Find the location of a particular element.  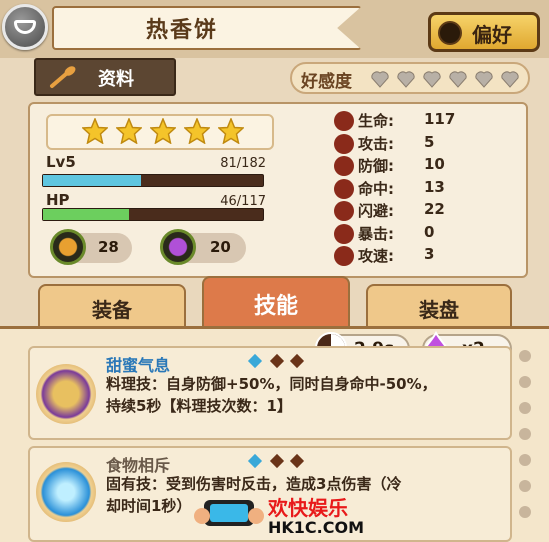

speed-icon is located at coordinates (344, 256).